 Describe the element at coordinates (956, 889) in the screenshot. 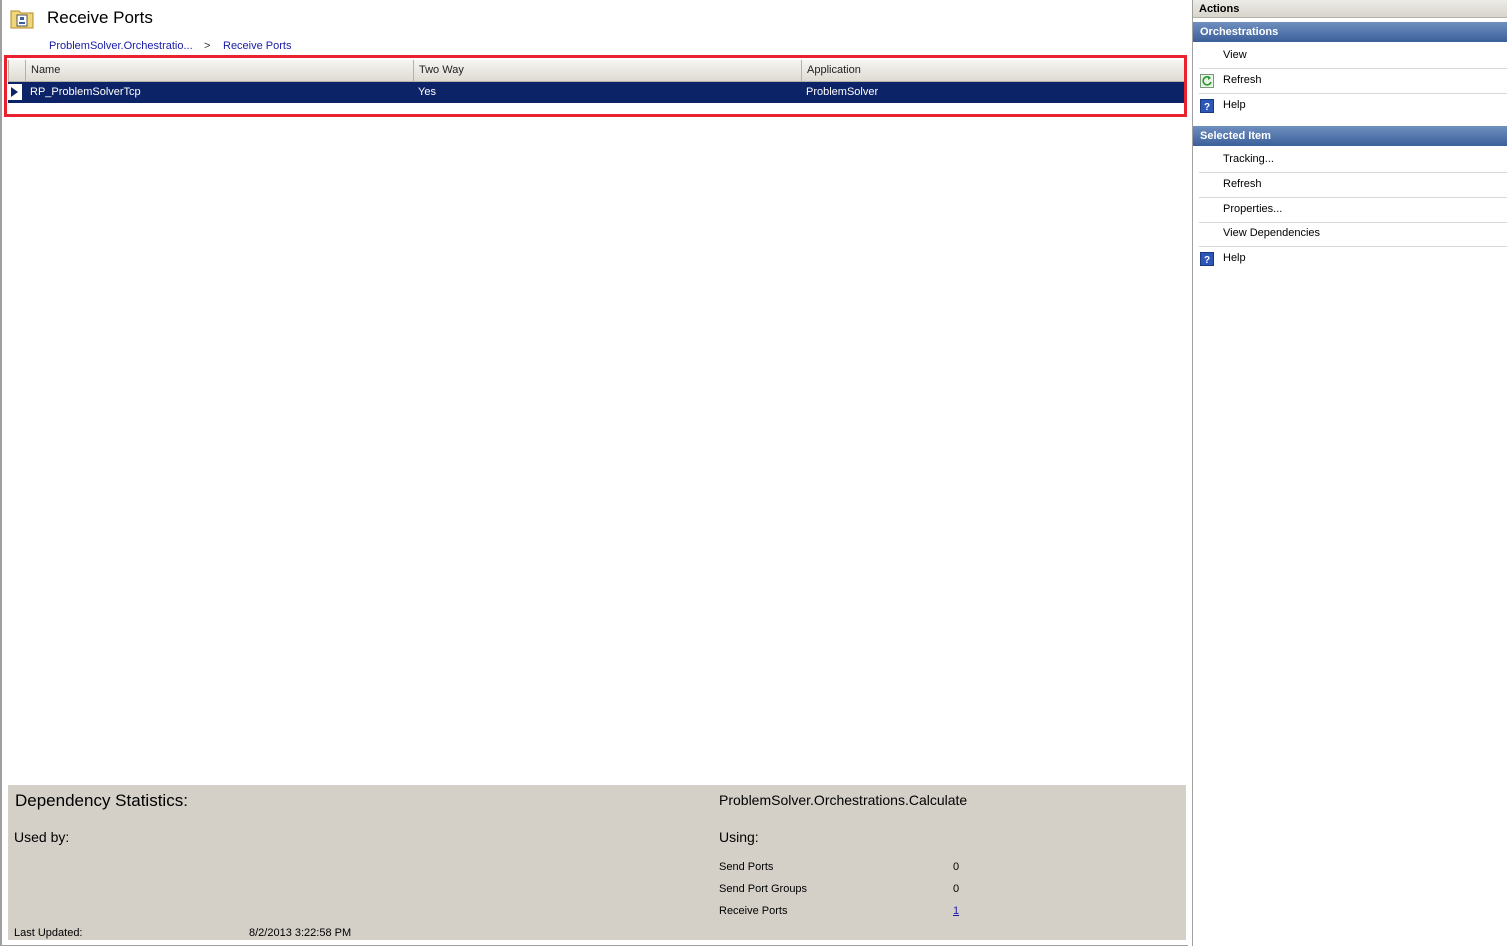

I see `stat-value-send-port-groups: 0` at that location.